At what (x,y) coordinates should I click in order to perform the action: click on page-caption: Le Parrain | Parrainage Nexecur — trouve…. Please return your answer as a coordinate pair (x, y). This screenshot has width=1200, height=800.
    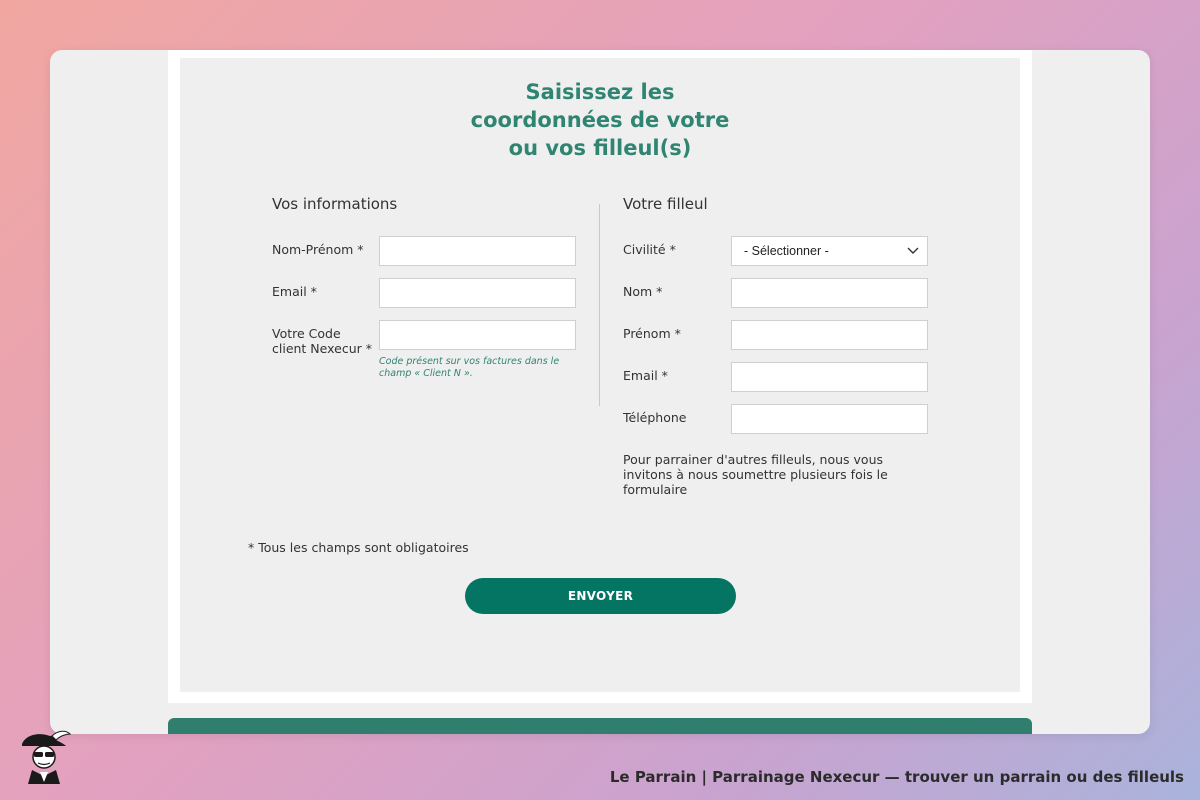
    Looking at the image, I should click on (896, 777).